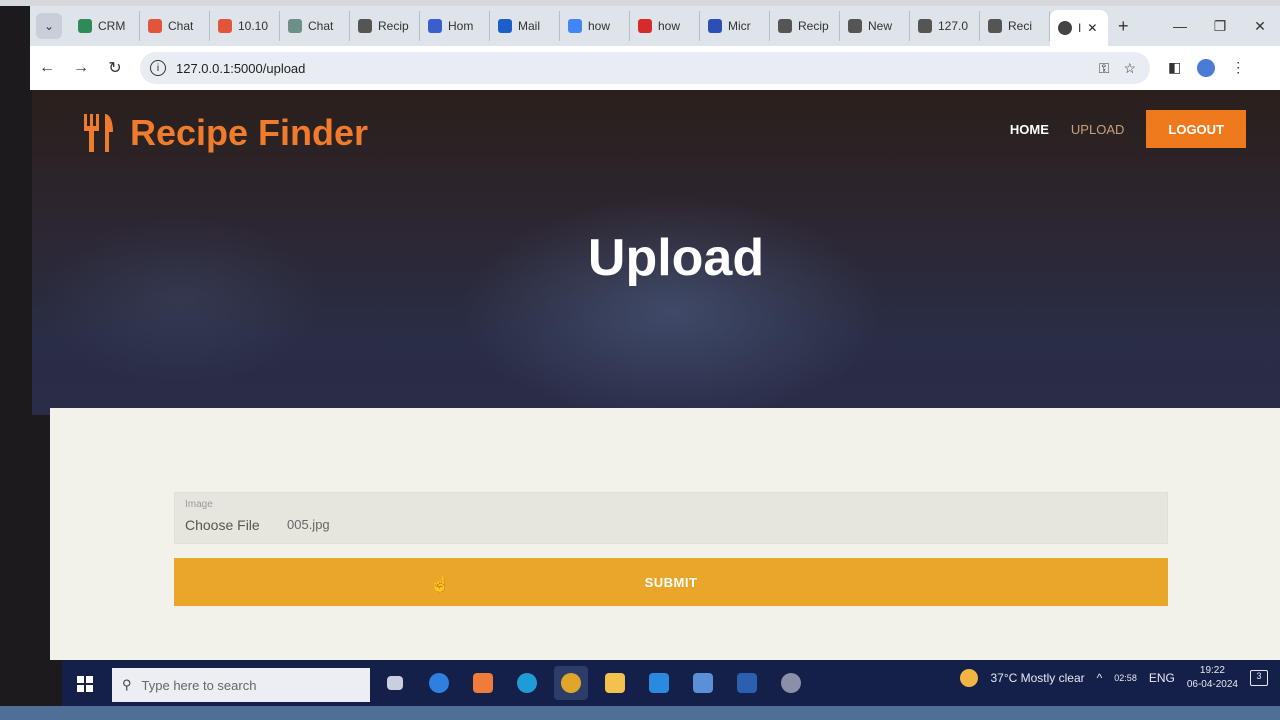 This screenshot has width=1280, height=720. I want to click on browser-toolbar: ← → ↻ i 127.0.0.1:5000/upload ⚿ ☆ ◧ ⋮, so click(655, 68).